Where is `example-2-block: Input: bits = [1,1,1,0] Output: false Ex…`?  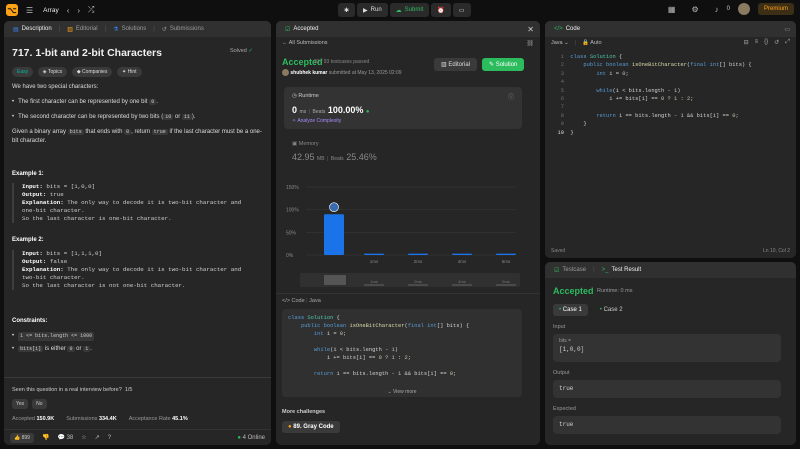 example-2-block: Input: bits = [1,1,1,0] Output: false Ex… is located at coordinates (126, 270).